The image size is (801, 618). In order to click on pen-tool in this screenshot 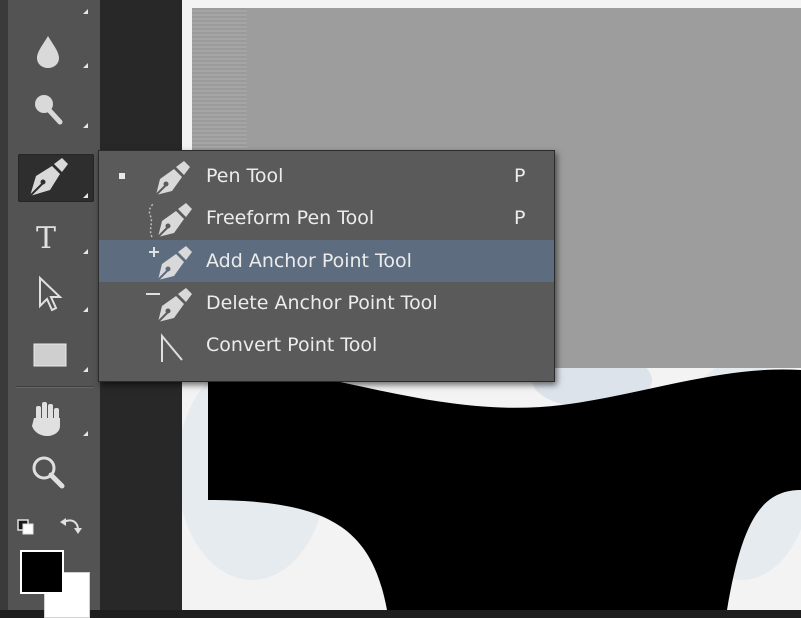, I will do `click(56, 178)`.